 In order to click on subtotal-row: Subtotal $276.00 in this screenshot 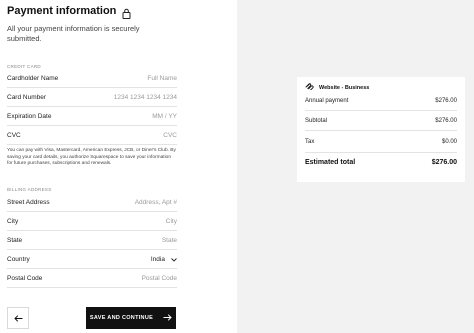, I will do `click(381, 121)`.